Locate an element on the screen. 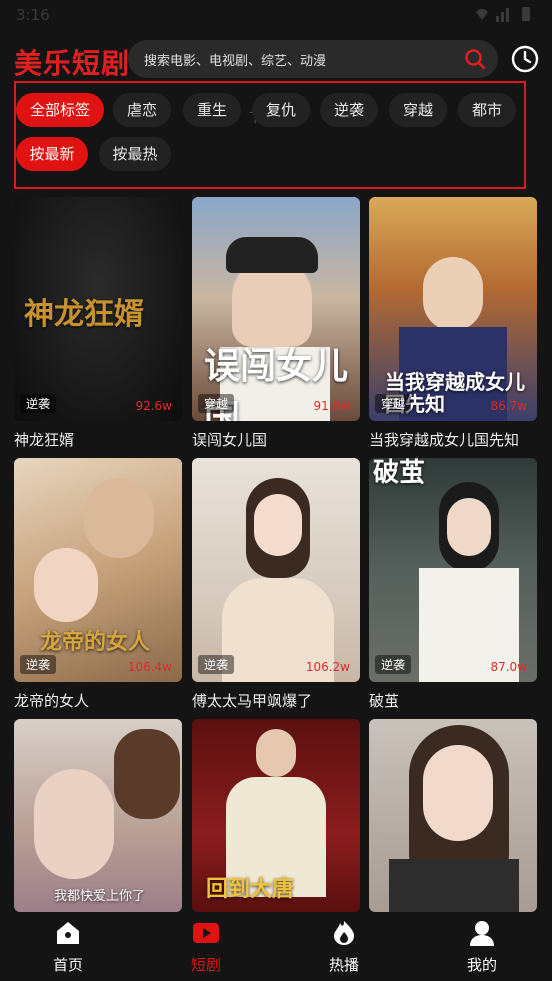 Image resolution: width=552 pixels, height=981 pixels. drama-title: 神龙狂婿 is located at coordinates (98, 439).